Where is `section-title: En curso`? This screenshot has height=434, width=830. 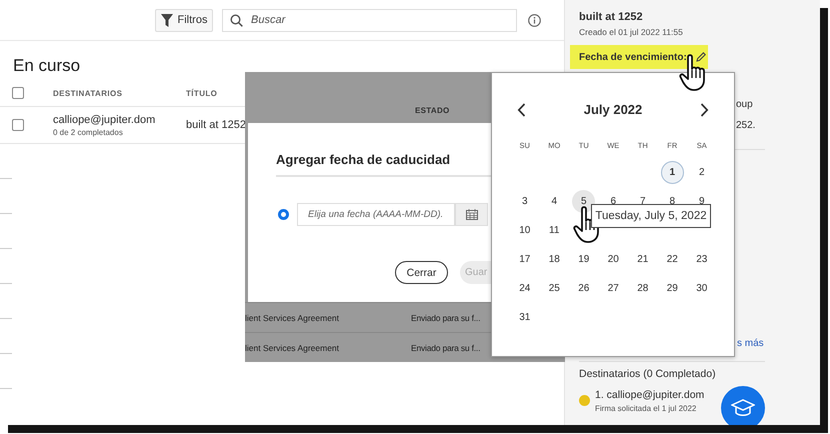
section-title: En curso is located at coordinates (47, 66).